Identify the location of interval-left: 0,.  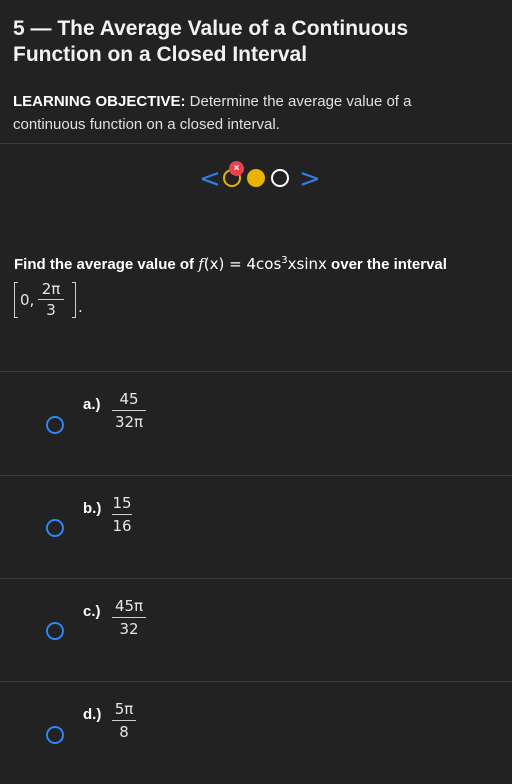
(27, 300).